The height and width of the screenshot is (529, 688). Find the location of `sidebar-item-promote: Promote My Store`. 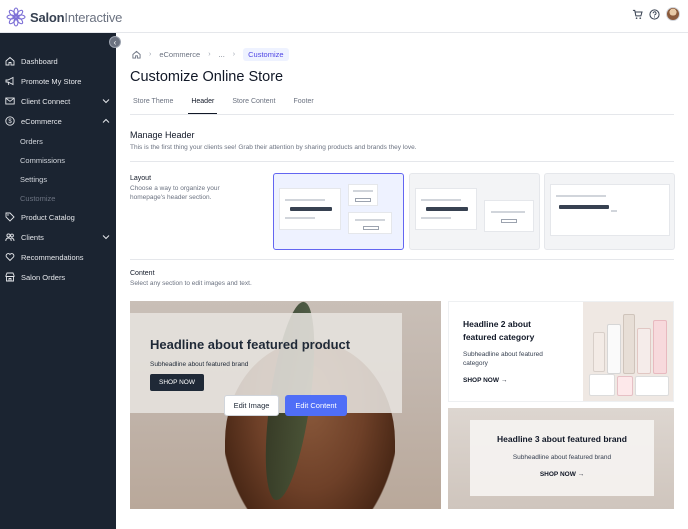

sidebar-item-promote: Promote My Store is located at coordinates (58, 81).